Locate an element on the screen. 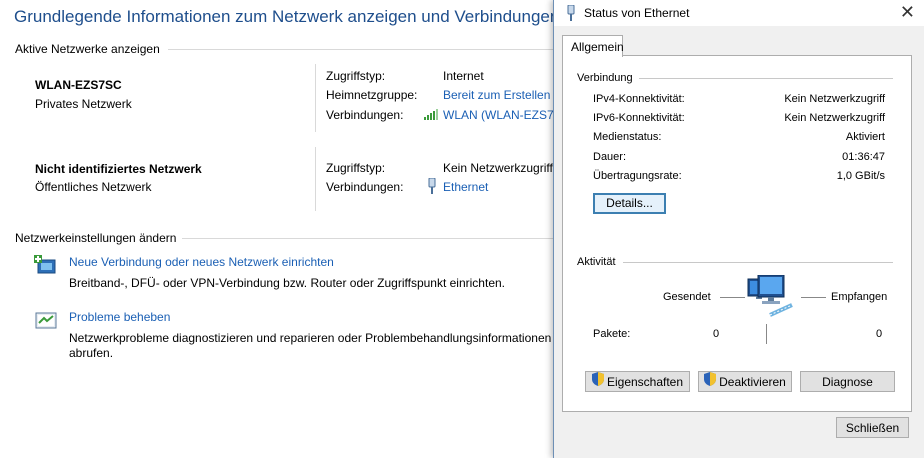 The width and height of the screenshot is (924, 458). received-label: Empfangen is located at coordinates (859, 297).